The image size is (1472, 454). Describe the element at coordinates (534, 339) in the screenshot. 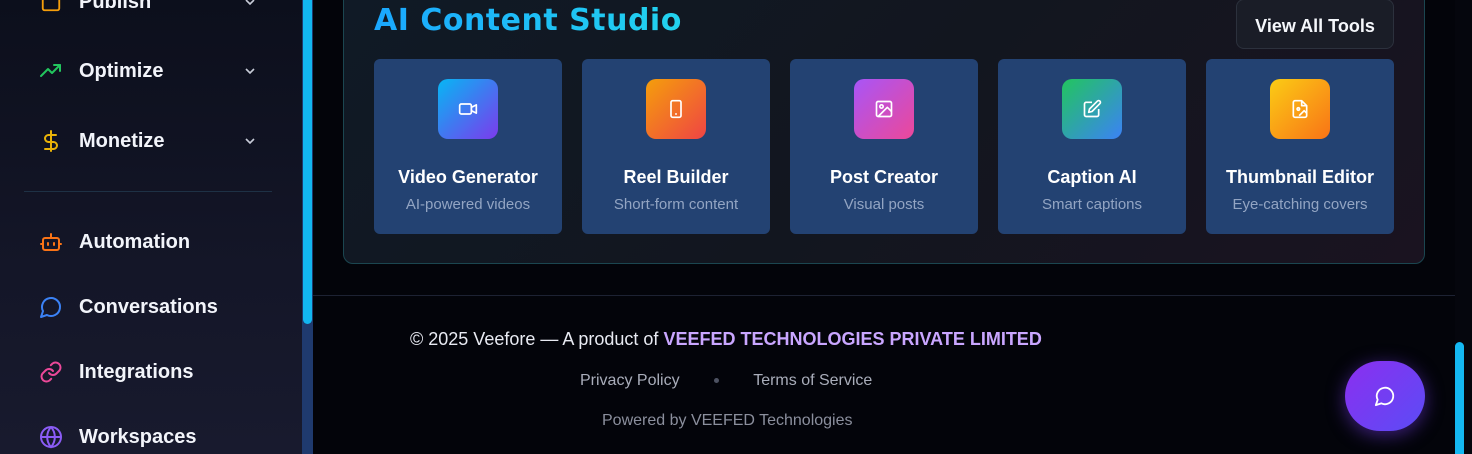

I see `copyright-prefix: © 2025 Veefore — A product of` at that location.